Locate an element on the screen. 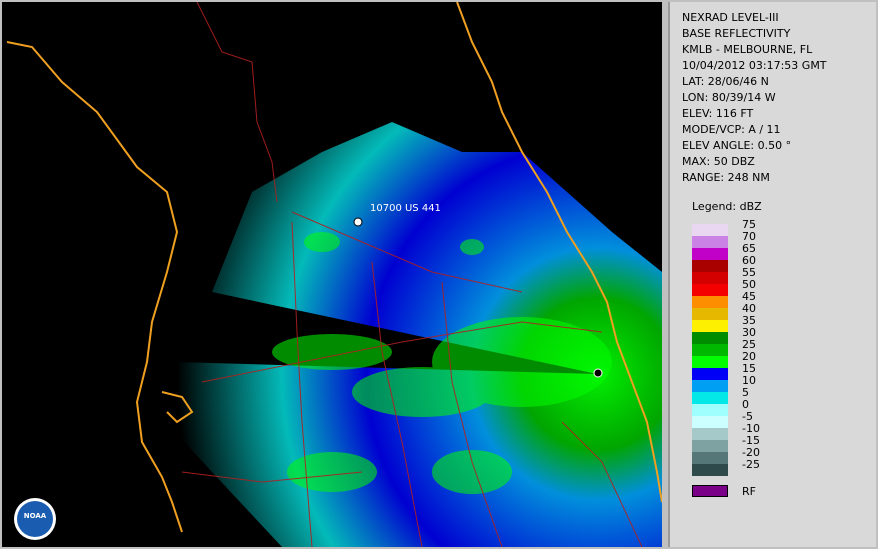 The height and width of the screenshot is (549, 878). legend-entry: -25 is located at coordinates (777, 467).